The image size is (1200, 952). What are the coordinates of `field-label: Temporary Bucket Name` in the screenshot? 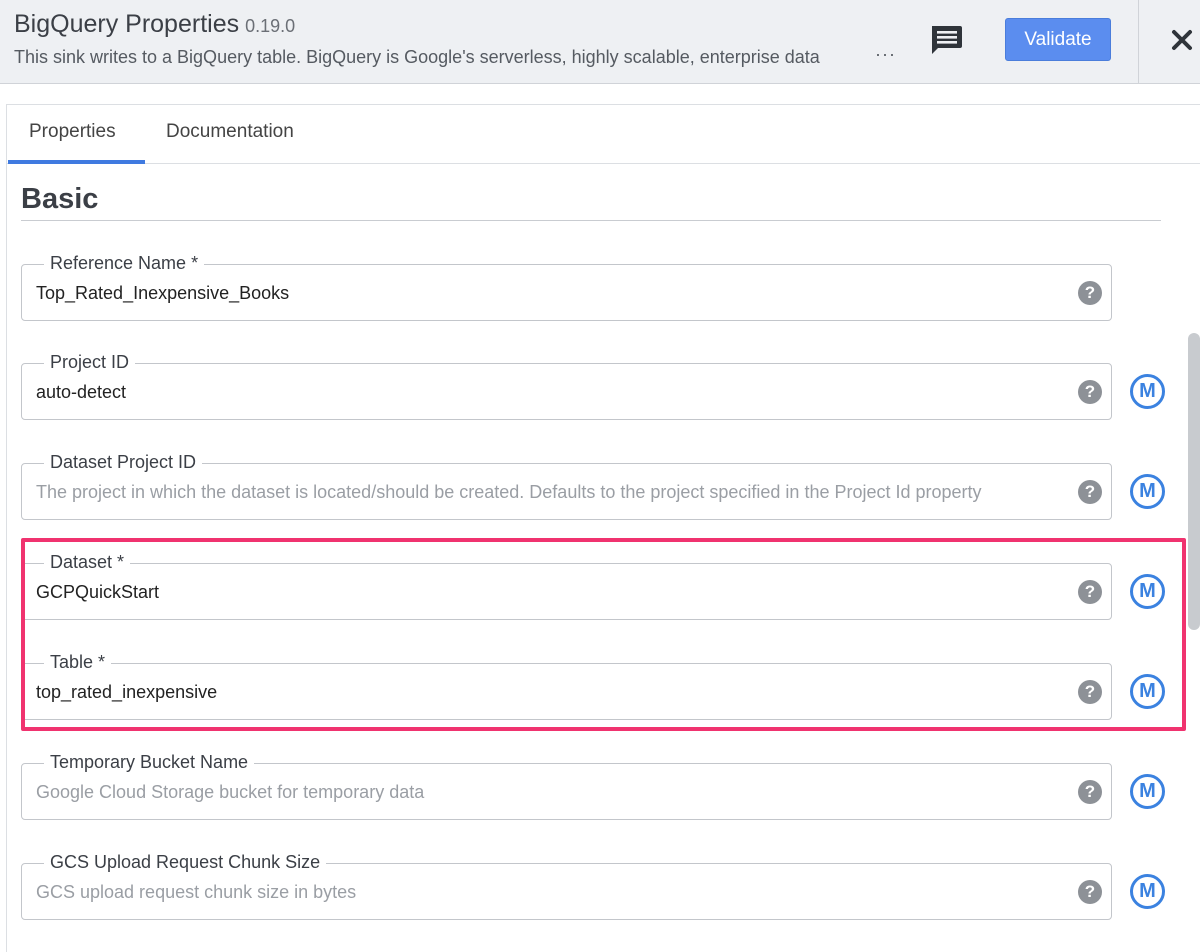 It's located at (149, 762).